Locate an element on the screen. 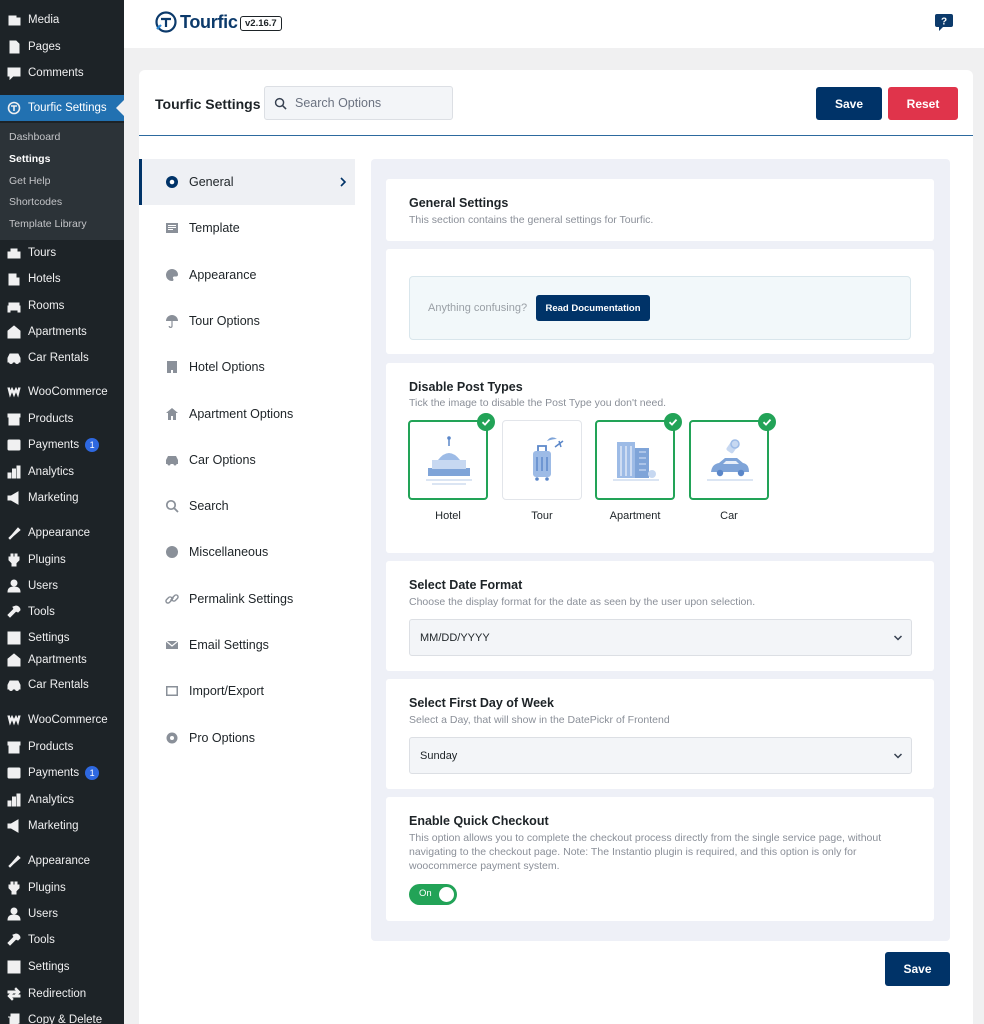 The height and width of the screenshot is (1024, 984). nav-item-tour-options: Tour Options is located at coordinates (247, 321).